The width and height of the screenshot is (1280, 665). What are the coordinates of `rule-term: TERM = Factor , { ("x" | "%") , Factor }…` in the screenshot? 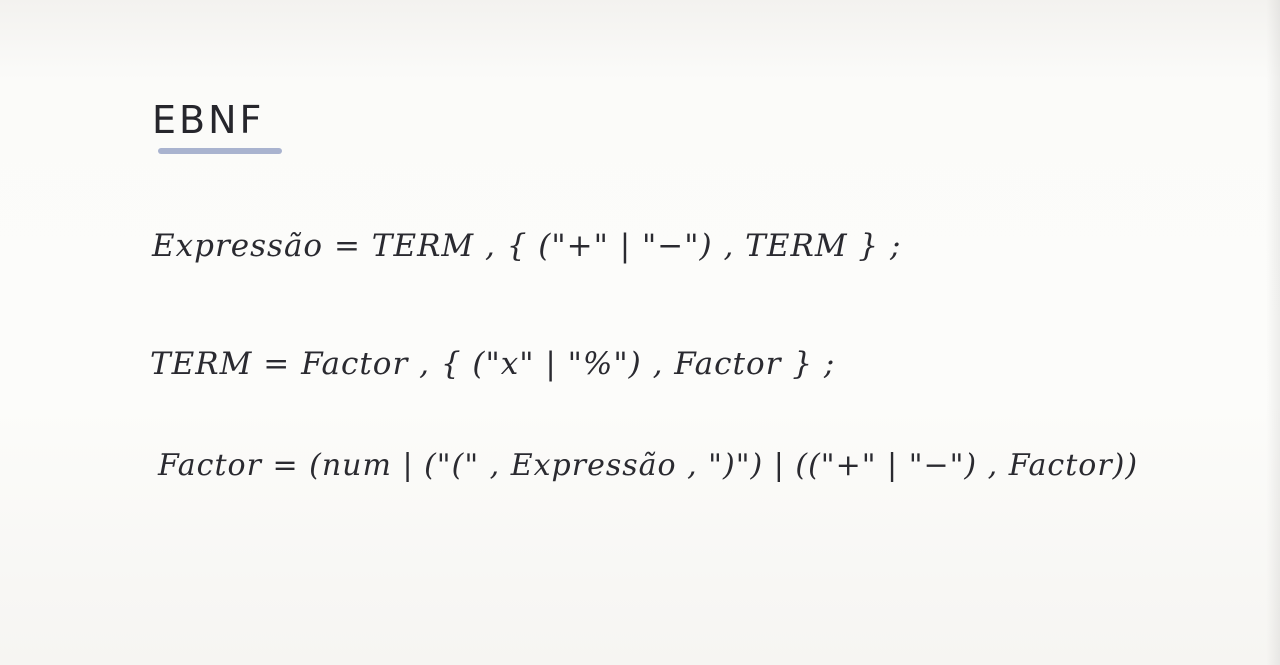 It's located at (493, 364).